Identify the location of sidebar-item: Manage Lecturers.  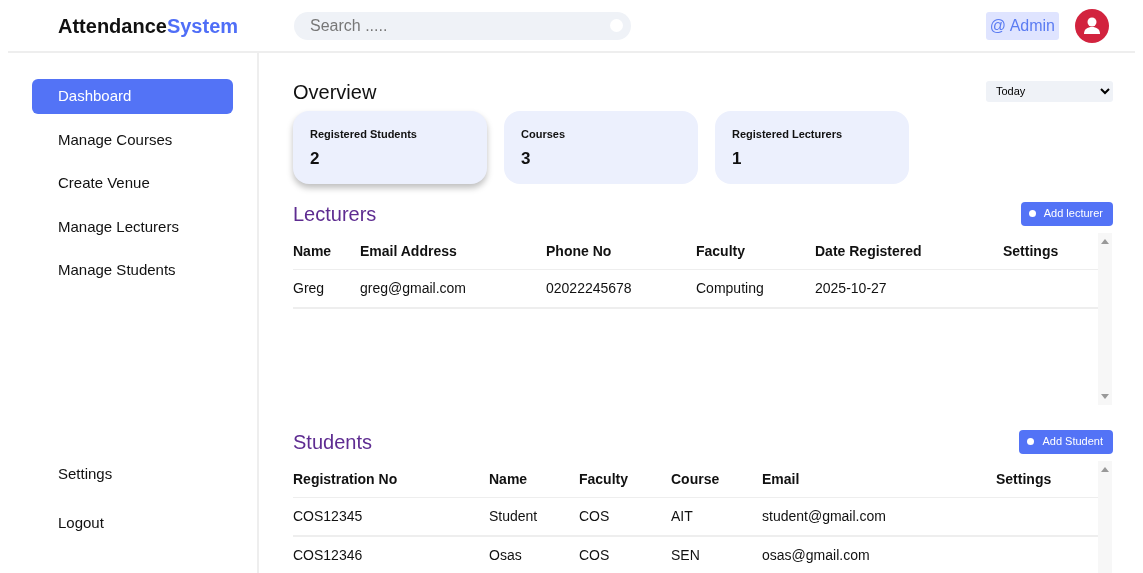
(132, 226).